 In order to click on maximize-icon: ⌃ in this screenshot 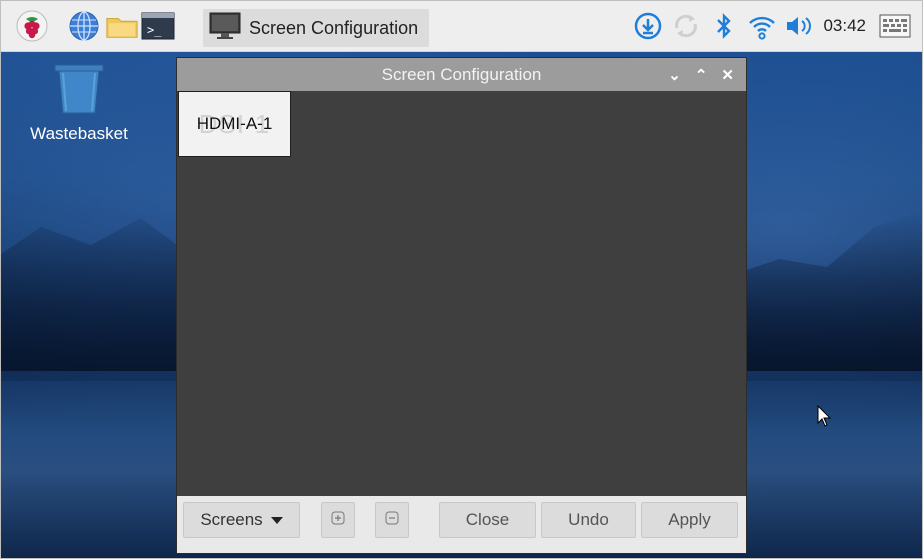, I will do `click(701, 75)`.